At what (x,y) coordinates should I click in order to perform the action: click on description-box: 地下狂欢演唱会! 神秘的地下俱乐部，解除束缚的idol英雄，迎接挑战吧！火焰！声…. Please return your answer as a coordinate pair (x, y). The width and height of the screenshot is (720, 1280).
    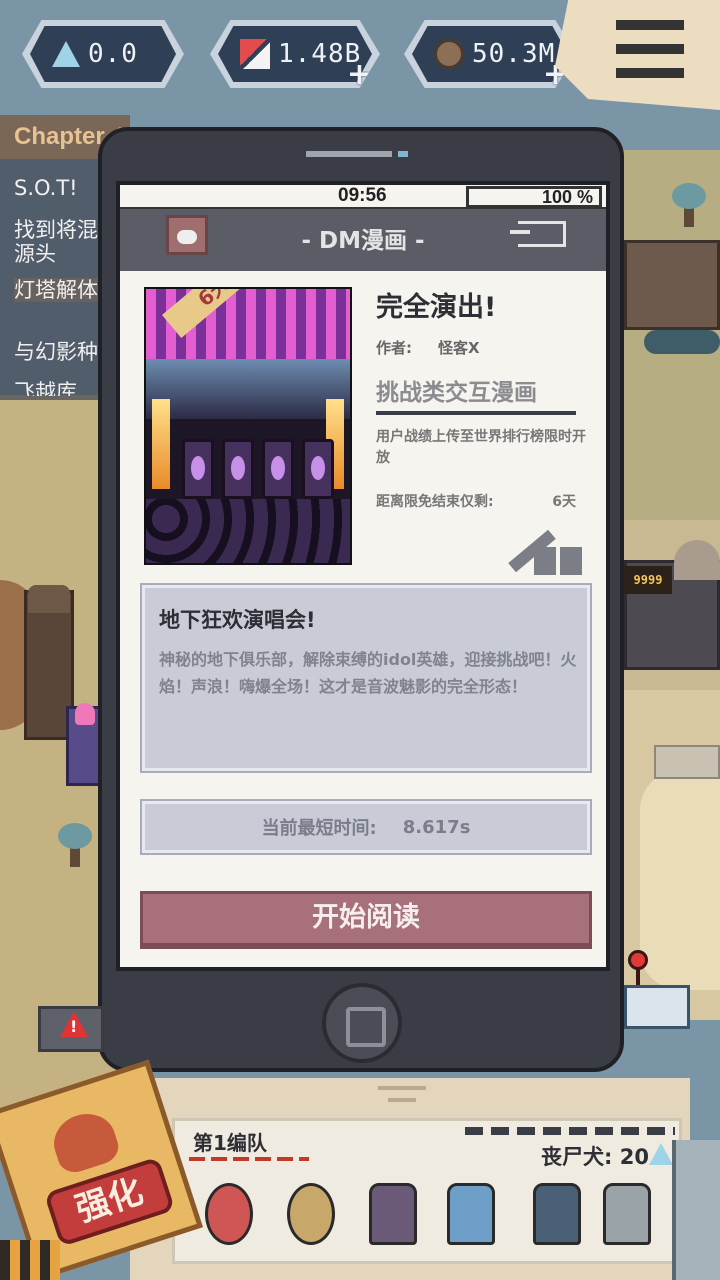
    Looking at the image, I should click on (366, 678).